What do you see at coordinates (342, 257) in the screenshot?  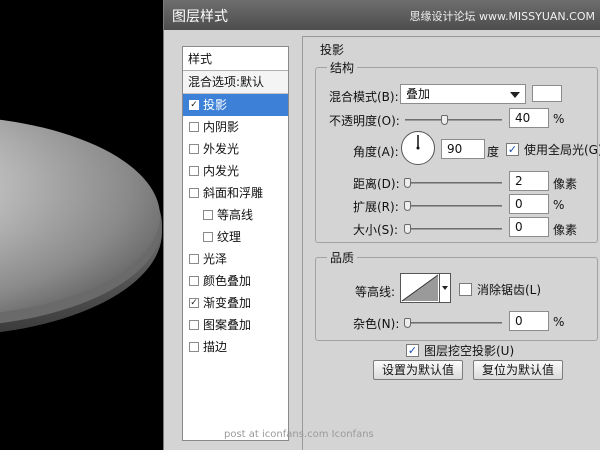 I see `quality-title: 品质` at bounding box center [342, 257].